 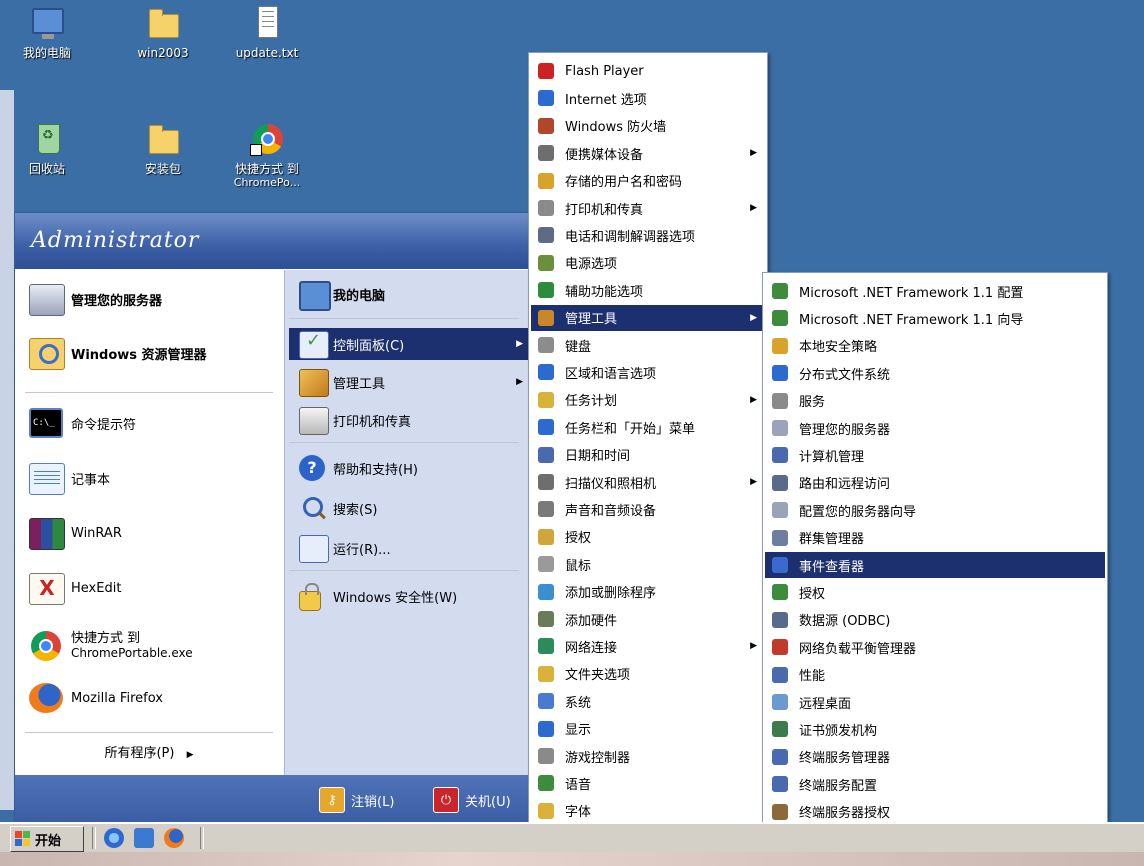 I want to click on admin-tools-item: 网络负载平衡管理器, so click(x=935, y=647).